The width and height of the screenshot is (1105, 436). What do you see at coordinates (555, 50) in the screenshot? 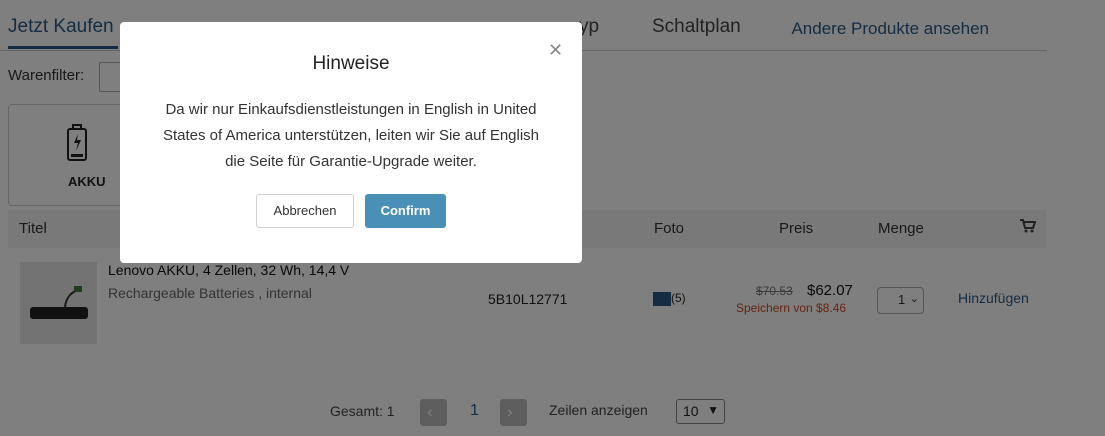
I see `close-icon: ✕` at bounding box center [555, 50].